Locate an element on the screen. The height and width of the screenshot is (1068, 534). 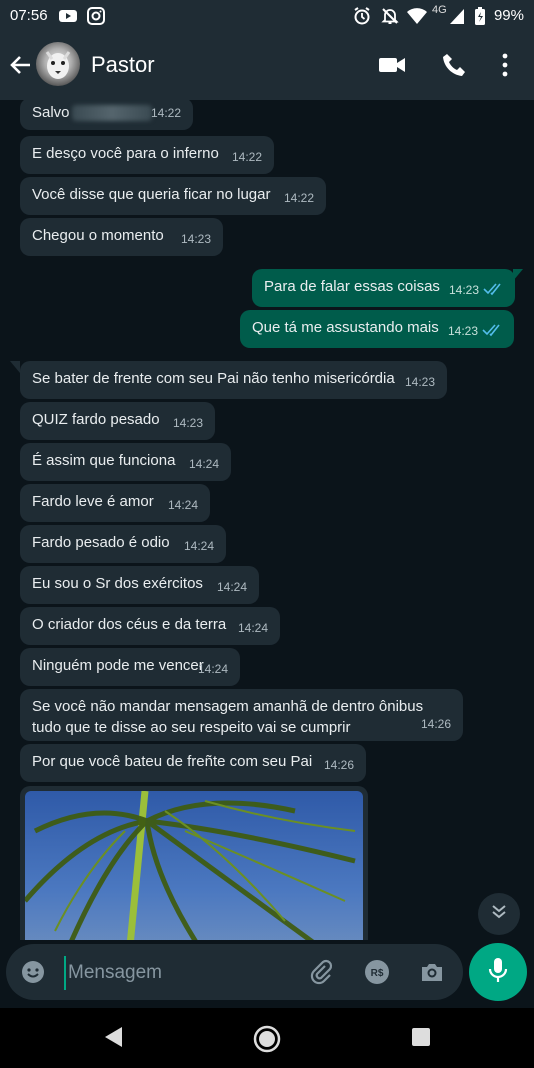
muted-bell-icon is located at coordinates (390, 18).